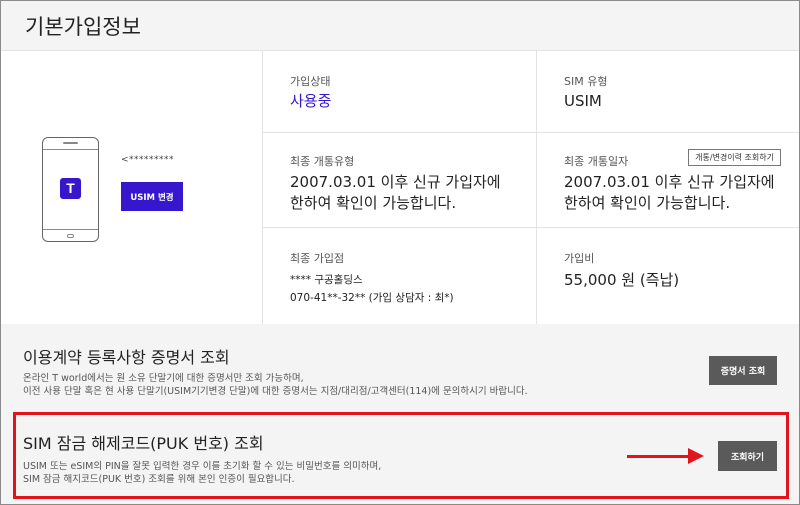 The height and width of the screenshot is (505, 800). I want to click on join-fee-label: 가입비, so click(579, 258).